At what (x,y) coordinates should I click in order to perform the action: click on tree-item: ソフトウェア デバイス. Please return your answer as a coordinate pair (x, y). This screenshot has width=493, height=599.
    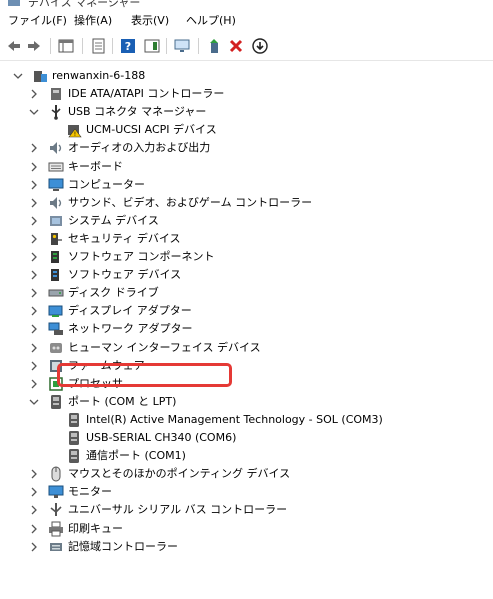
    Looking at the image, I should click on (106, 275).